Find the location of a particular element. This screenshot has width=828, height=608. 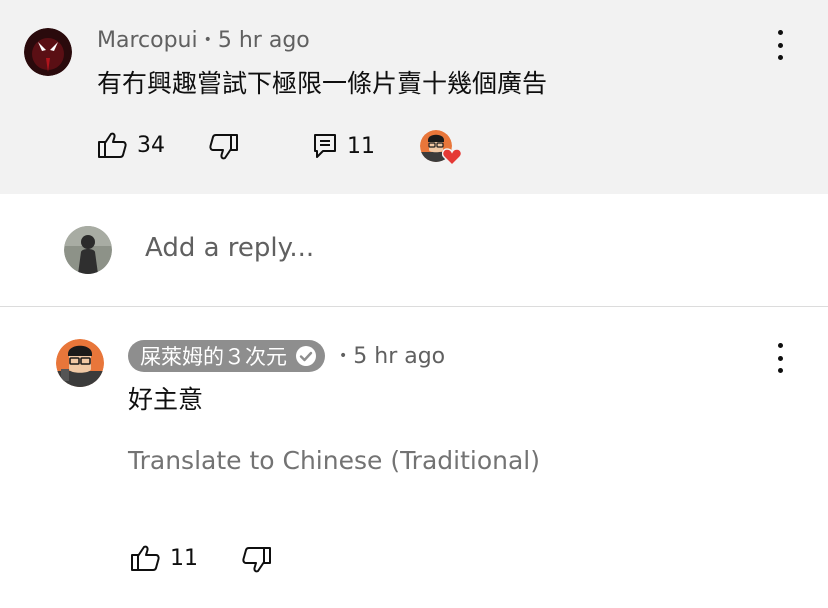

replies-button: 11 is located at coordinates (344, 146).